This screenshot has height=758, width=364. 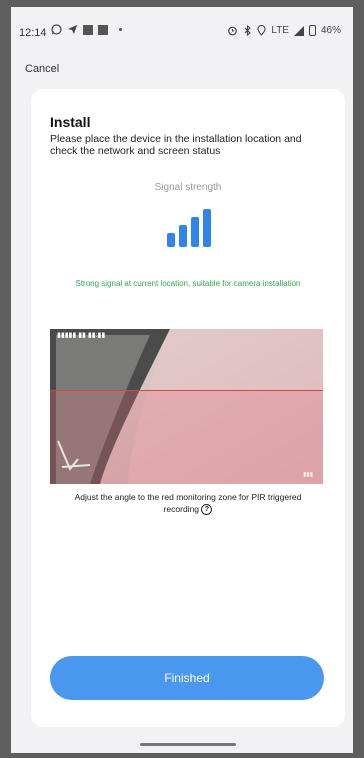 I want to click on status-bar: 12:14 LTE 46%, so click(x=182, y=27).